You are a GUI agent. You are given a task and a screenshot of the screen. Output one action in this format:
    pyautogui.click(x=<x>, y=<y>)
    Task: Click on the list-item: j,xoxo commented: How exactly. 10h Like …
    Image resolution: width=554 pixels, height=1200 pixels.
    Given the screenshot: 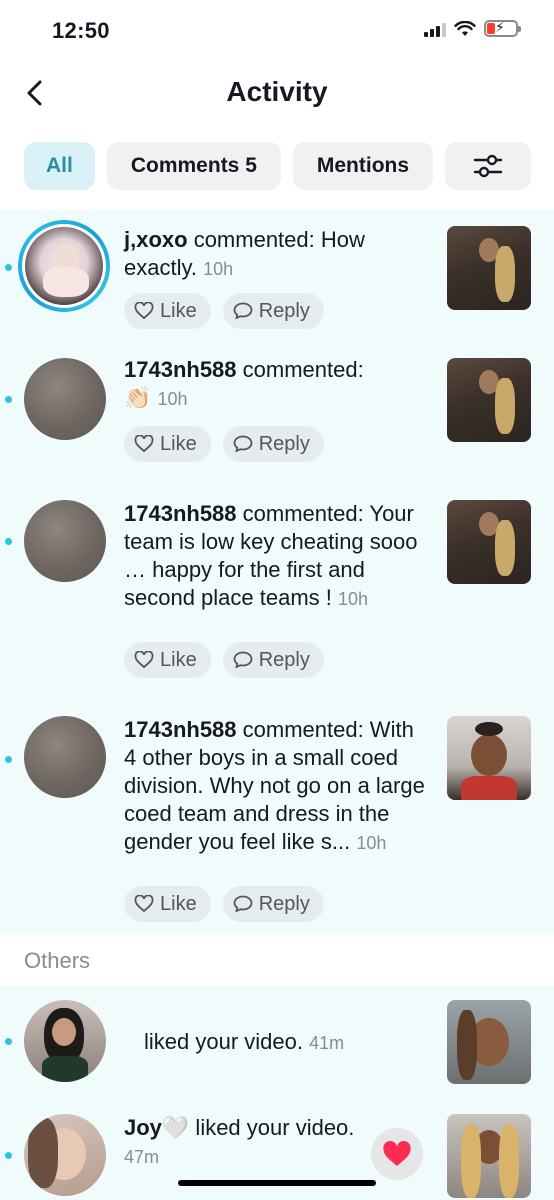 What is the action you would take?
    pyautogui.click(x=277, y=275)
    